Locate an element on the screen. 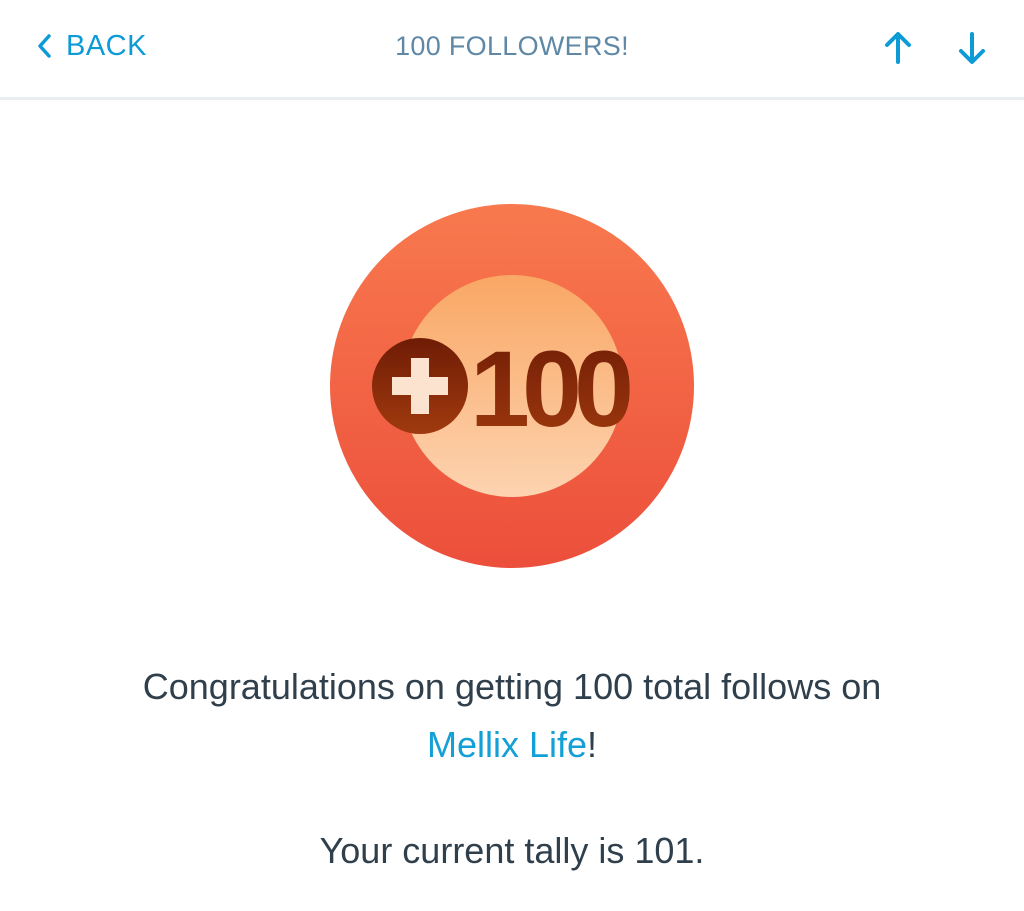  top-bar: BACK 100 FOLLOWERS! is located at coordinates (512, 50).